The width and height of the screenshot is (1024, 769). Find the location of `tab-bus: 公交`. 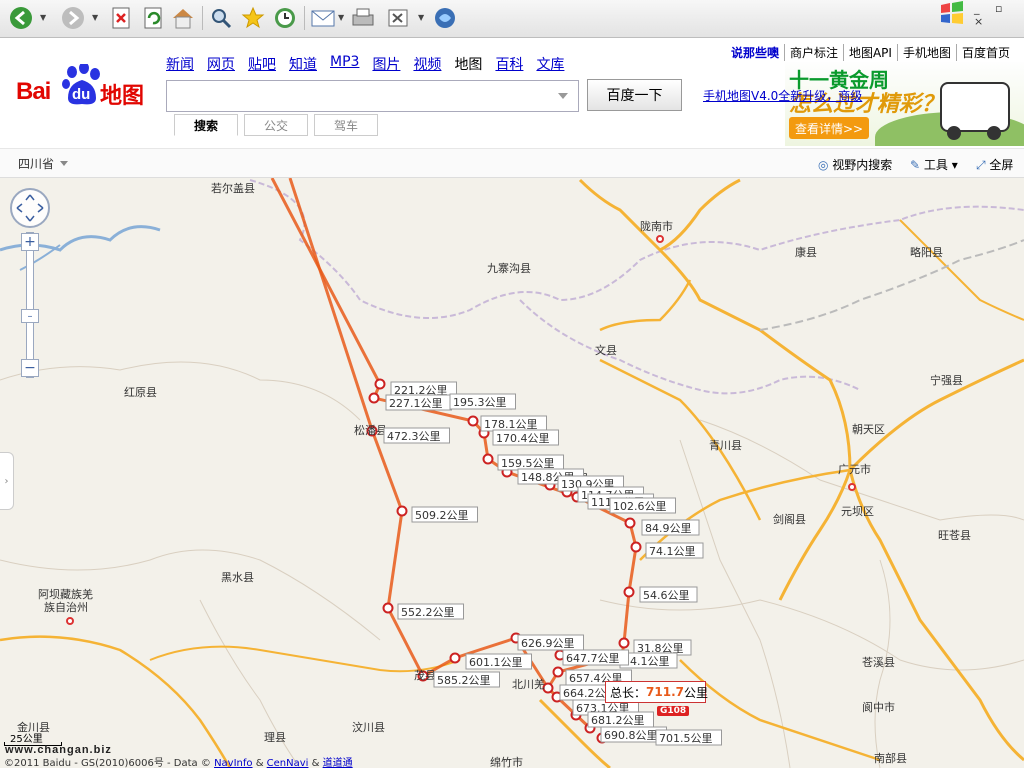

tab-bus: 公交 is located at coordinates (276, 125).